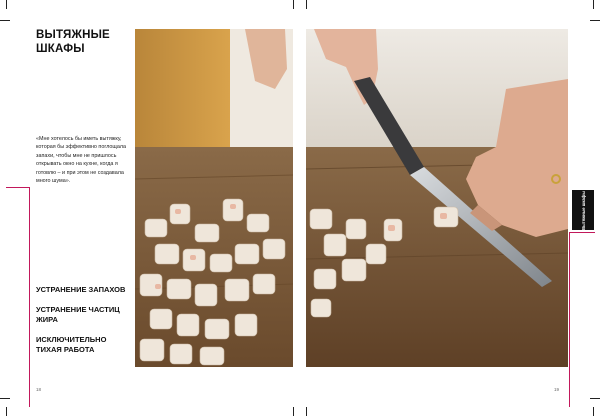 This screenshot has width=600, height=416. I want to click on page-title: ВЫТЯЖНЫЕ ШКАФЫ, so click(81, 42).